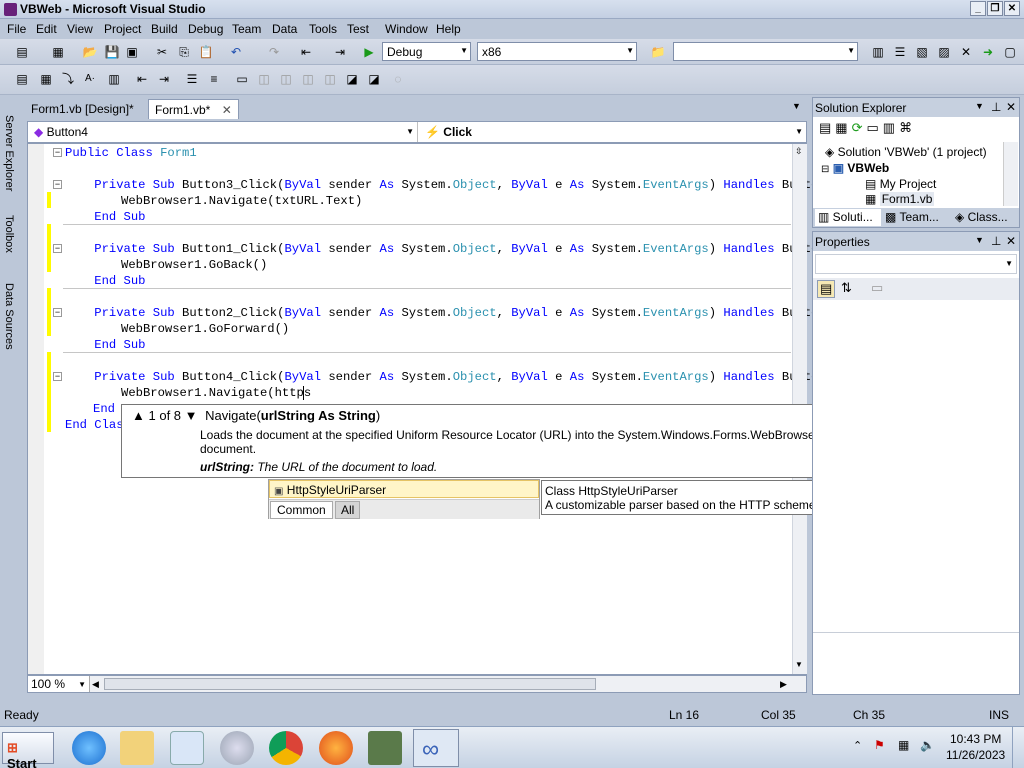 The height and width of the screenshot is (768, 1024). What do you see at coordinates (284, 29) in the screenshot?
I see `menu-data: Data` at bounding box center [284, 29].